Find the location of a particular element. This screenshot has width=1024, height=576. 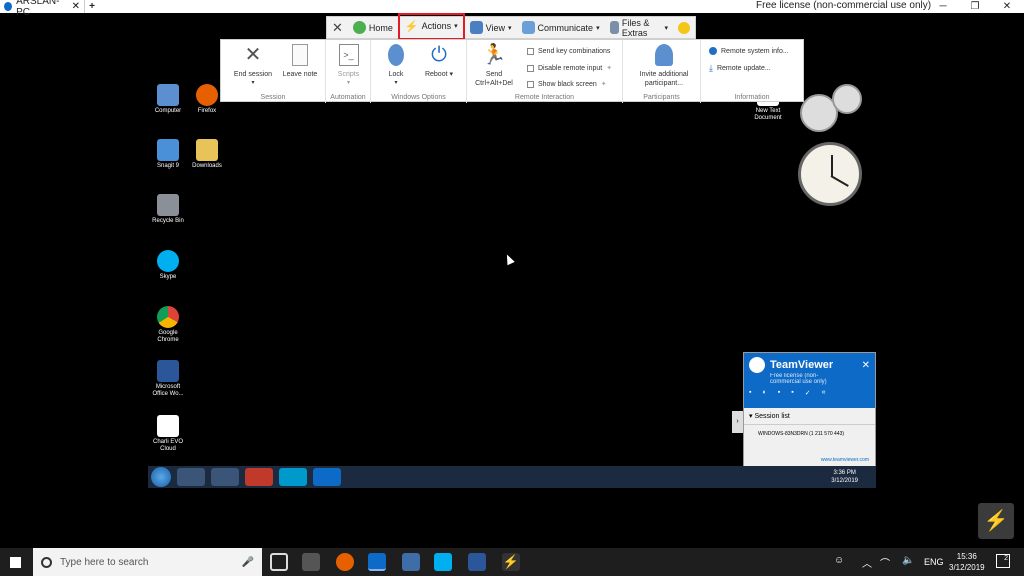

bolt-taskbar-icon: ⚡ is located at coordinates (511, 562).